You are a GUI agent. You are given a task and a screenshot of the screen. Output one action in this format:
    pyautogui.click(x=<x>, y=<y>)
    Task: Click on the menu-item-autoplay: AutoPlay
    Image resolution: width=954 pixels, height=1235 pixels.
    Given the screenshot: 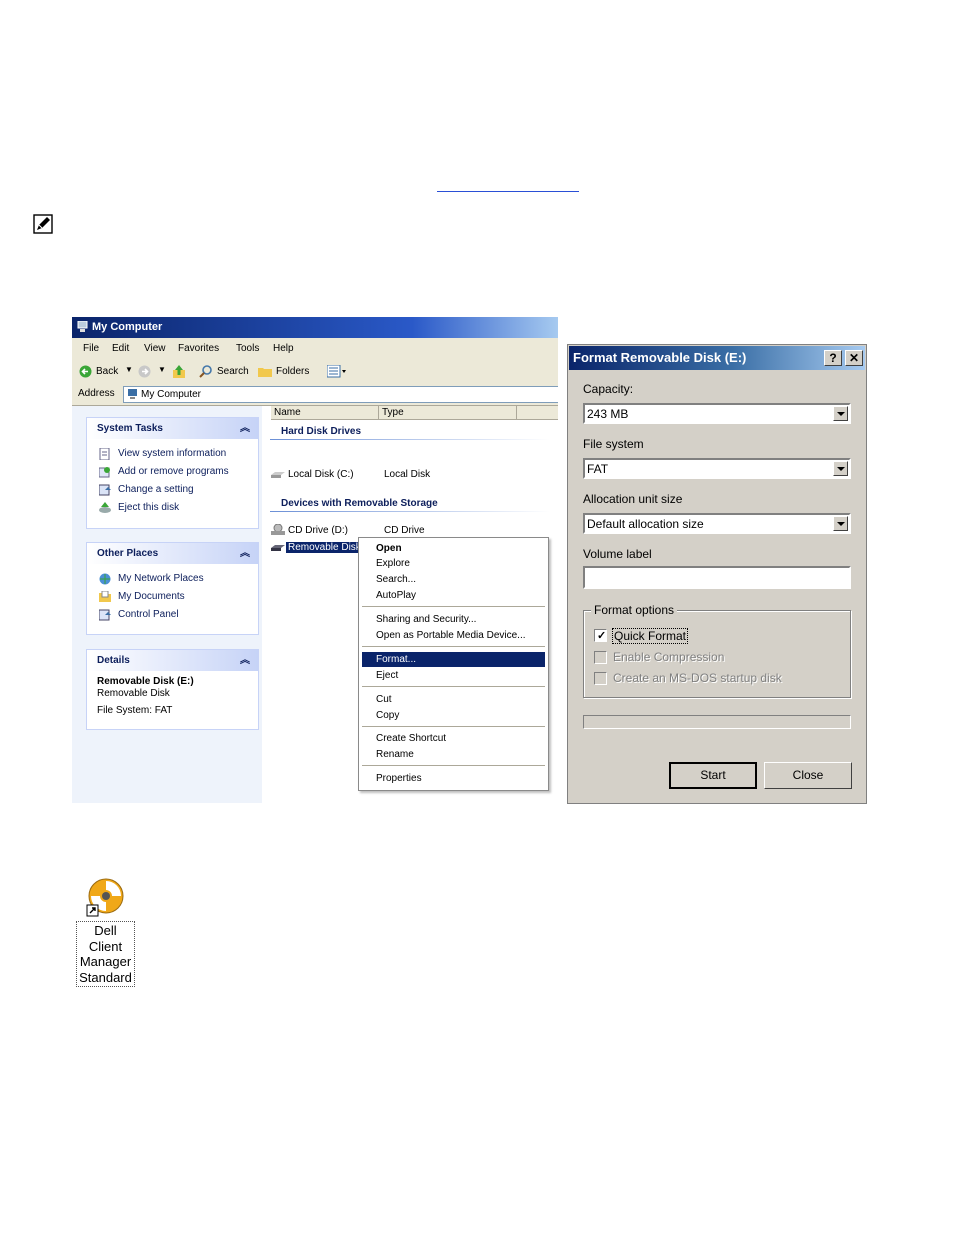 What is the action you would take?
    pyautogui.click(x=453, y=595)
    